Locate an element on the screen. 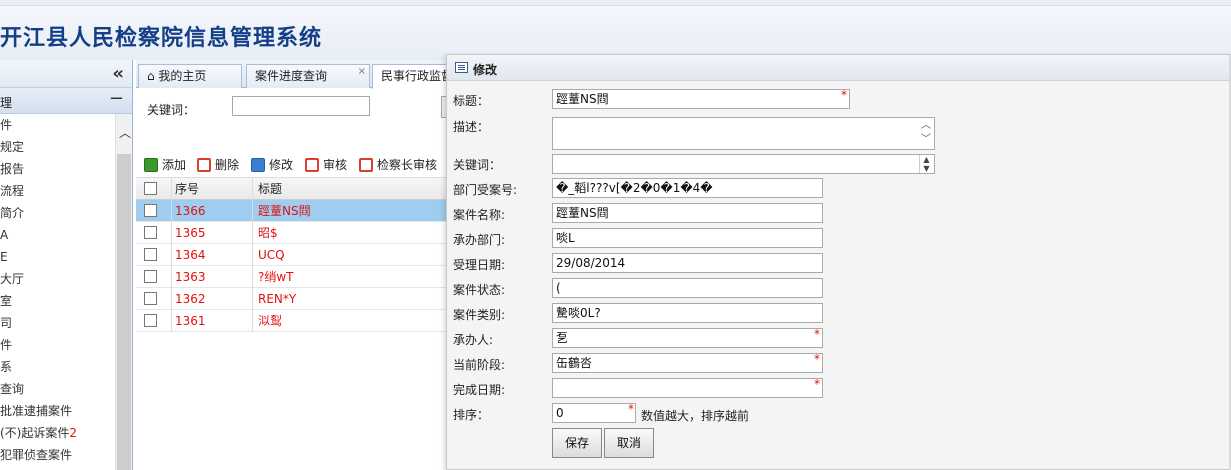 This screenshot has height=470, width=1231. table-header: 序号△ 标题 is located at coordinates (292, 189).